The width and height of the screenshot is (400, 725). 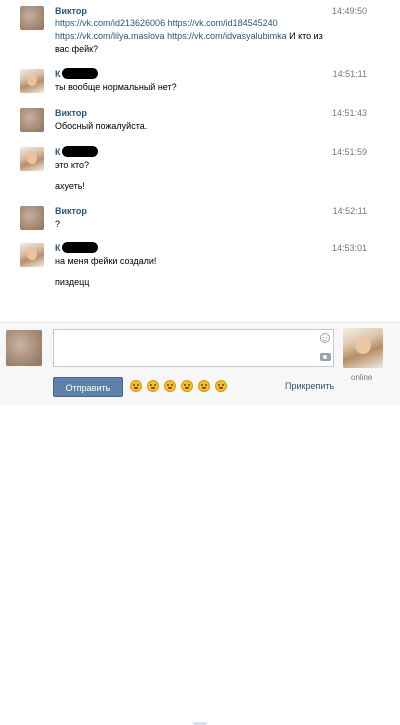 I want to click on message-input, so click(x=193, y=348).